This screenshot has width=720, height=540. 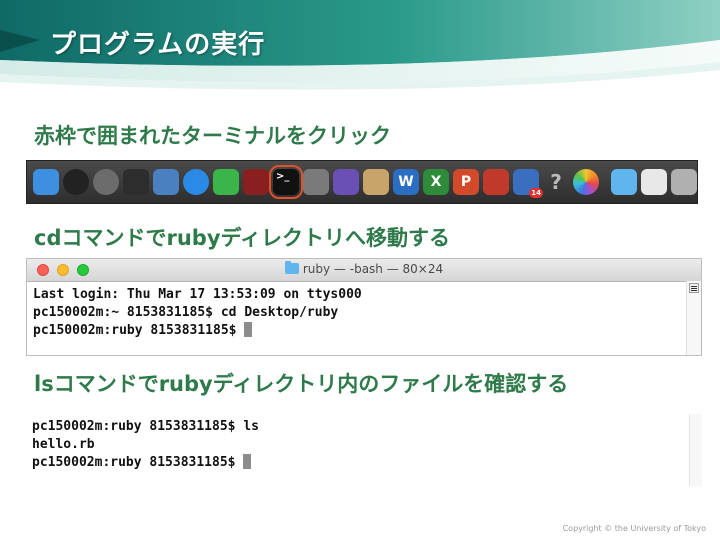 I want to click on script-editor-icon, so click(x=376, y=182).